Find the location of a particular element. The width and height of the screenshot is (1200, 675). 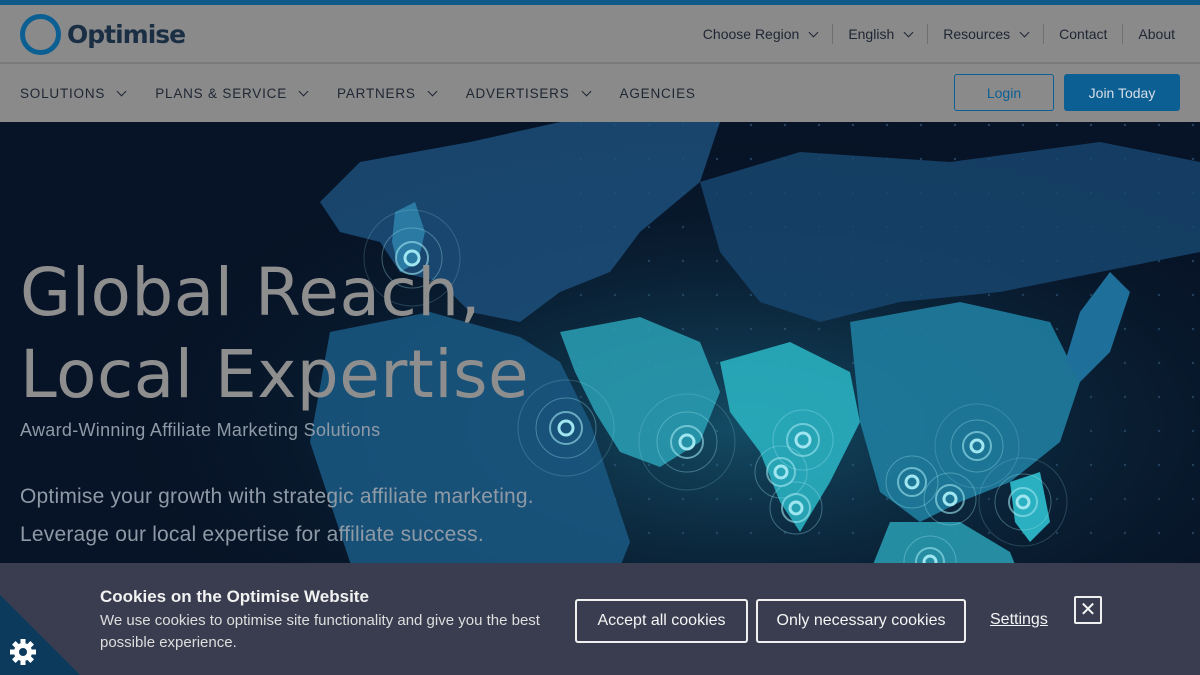

only-necessary-cookies-button: Only necessary cookies is located at coordinates (861, 621).